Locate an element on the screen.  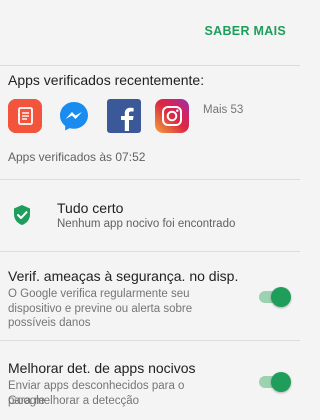
improve-detection-toggle is located at coordinates (275, 382).